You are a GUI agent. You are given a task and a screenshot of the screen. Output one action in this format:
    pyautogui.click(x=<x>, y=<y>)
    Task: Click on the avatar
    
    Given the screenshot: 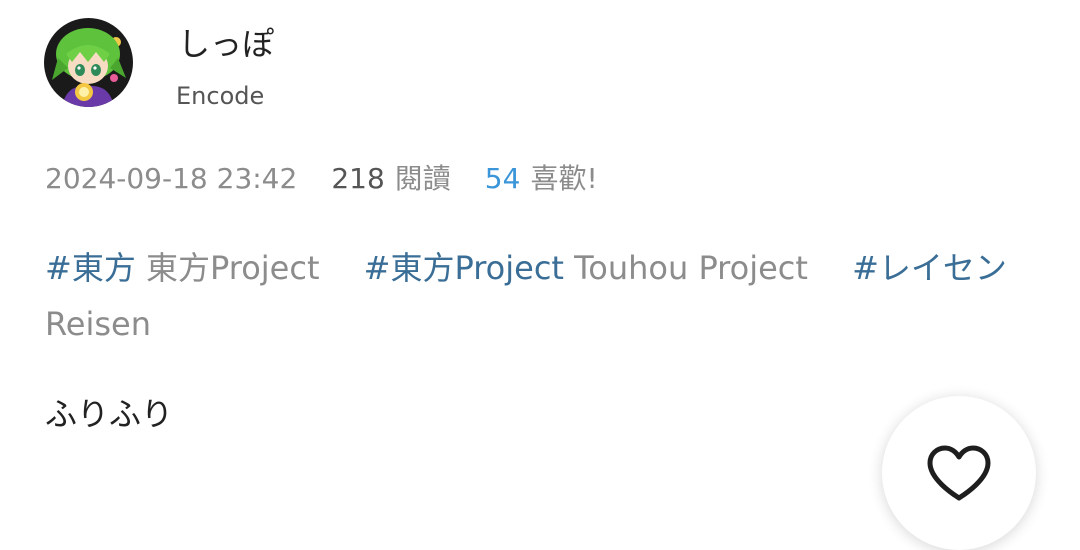 What is the action you would take?
    pyautogui.click(x=88, y=62)
    